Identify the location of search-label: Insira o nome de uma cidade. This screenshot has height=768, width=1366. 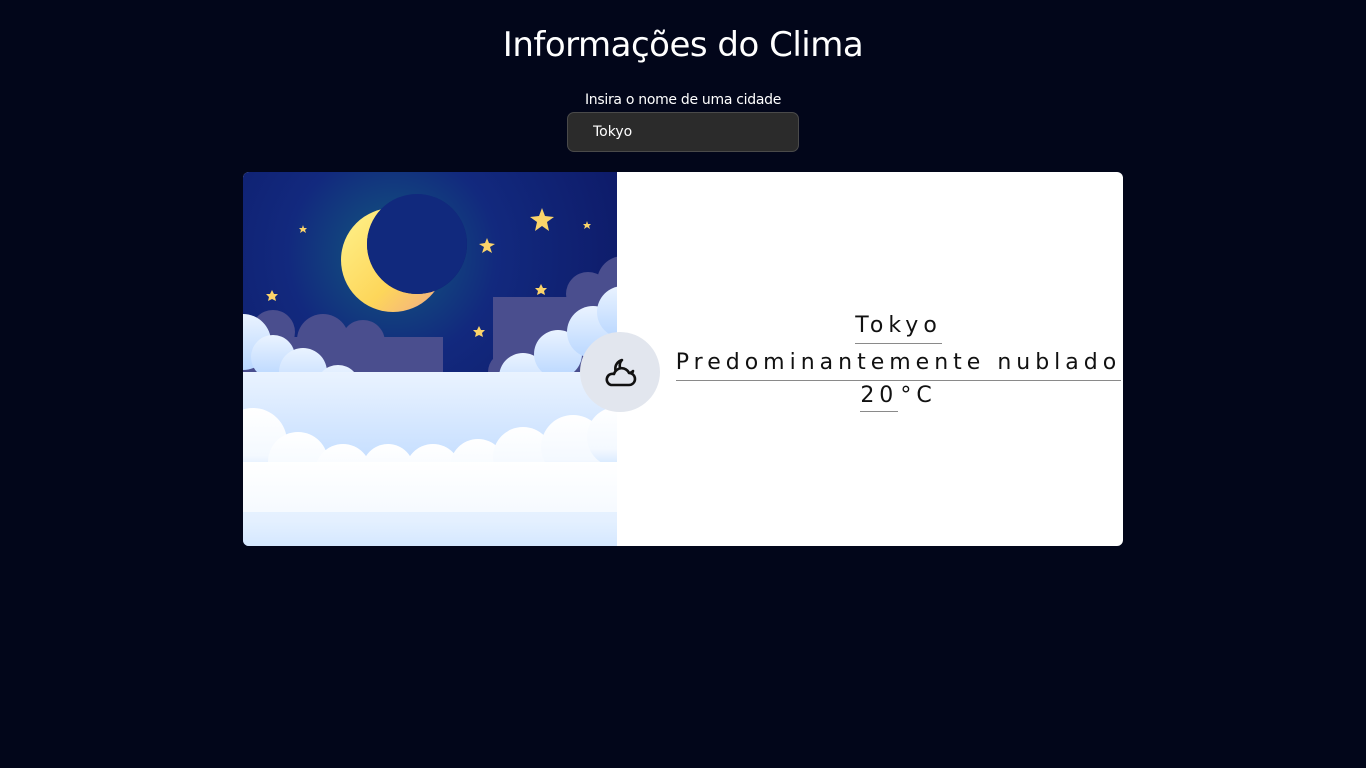
(683, 100).